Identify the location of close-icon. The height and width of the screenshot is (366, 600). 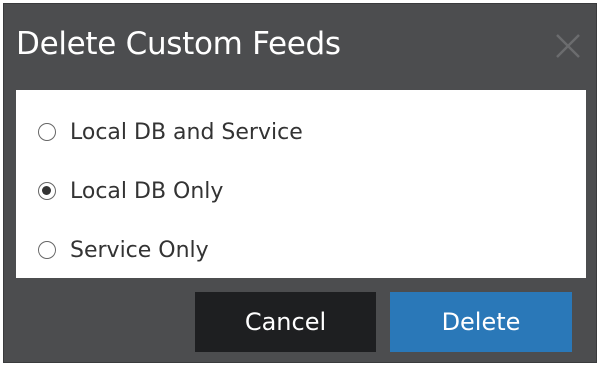
(568, 46).